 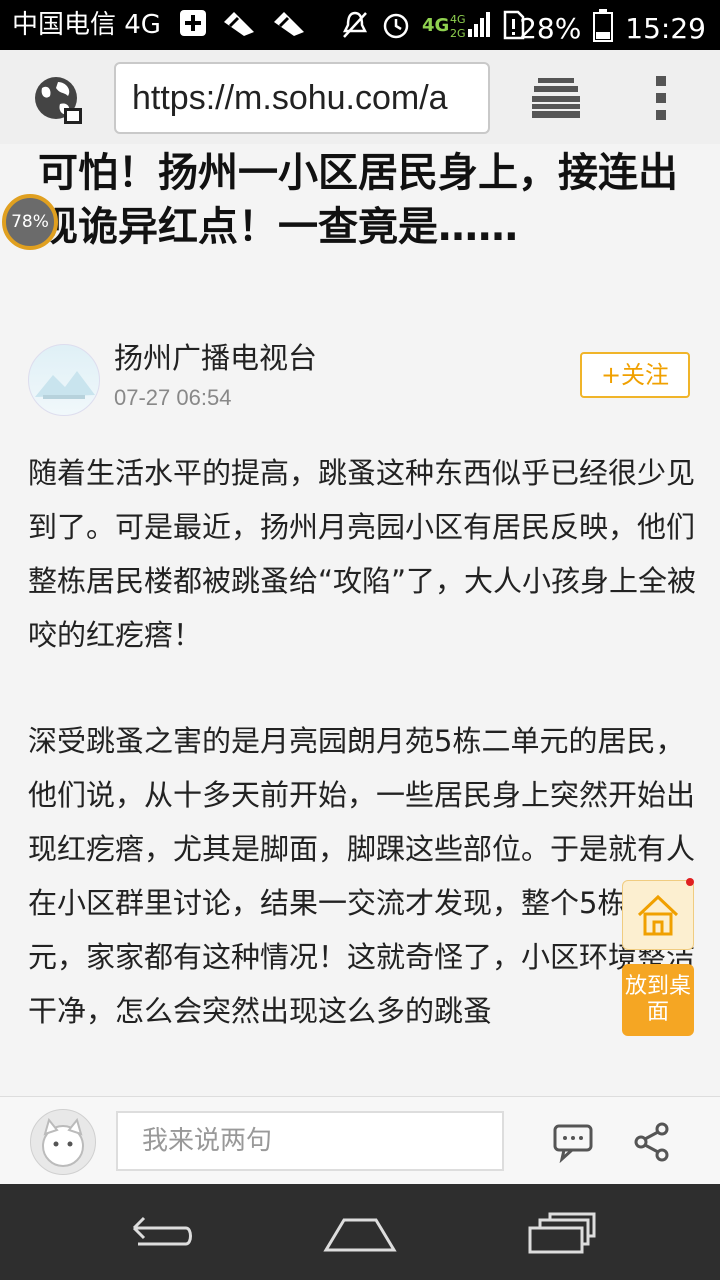 What do you see at coordinates (173, 397) in the screenshot?
I see `publish-date: 07-27 06:54` at bounding box center [173, 397].